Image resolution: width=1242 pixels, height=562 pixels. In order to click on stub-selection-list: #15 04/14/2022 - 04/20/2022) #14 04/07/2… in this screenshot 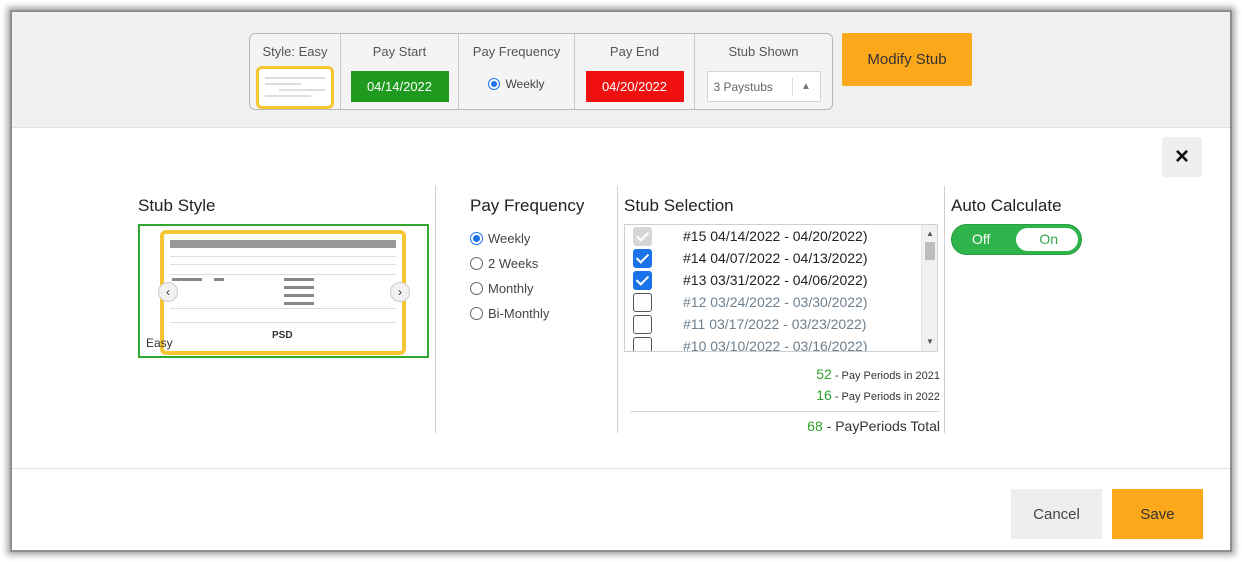, I will do `click(781, 288)`.